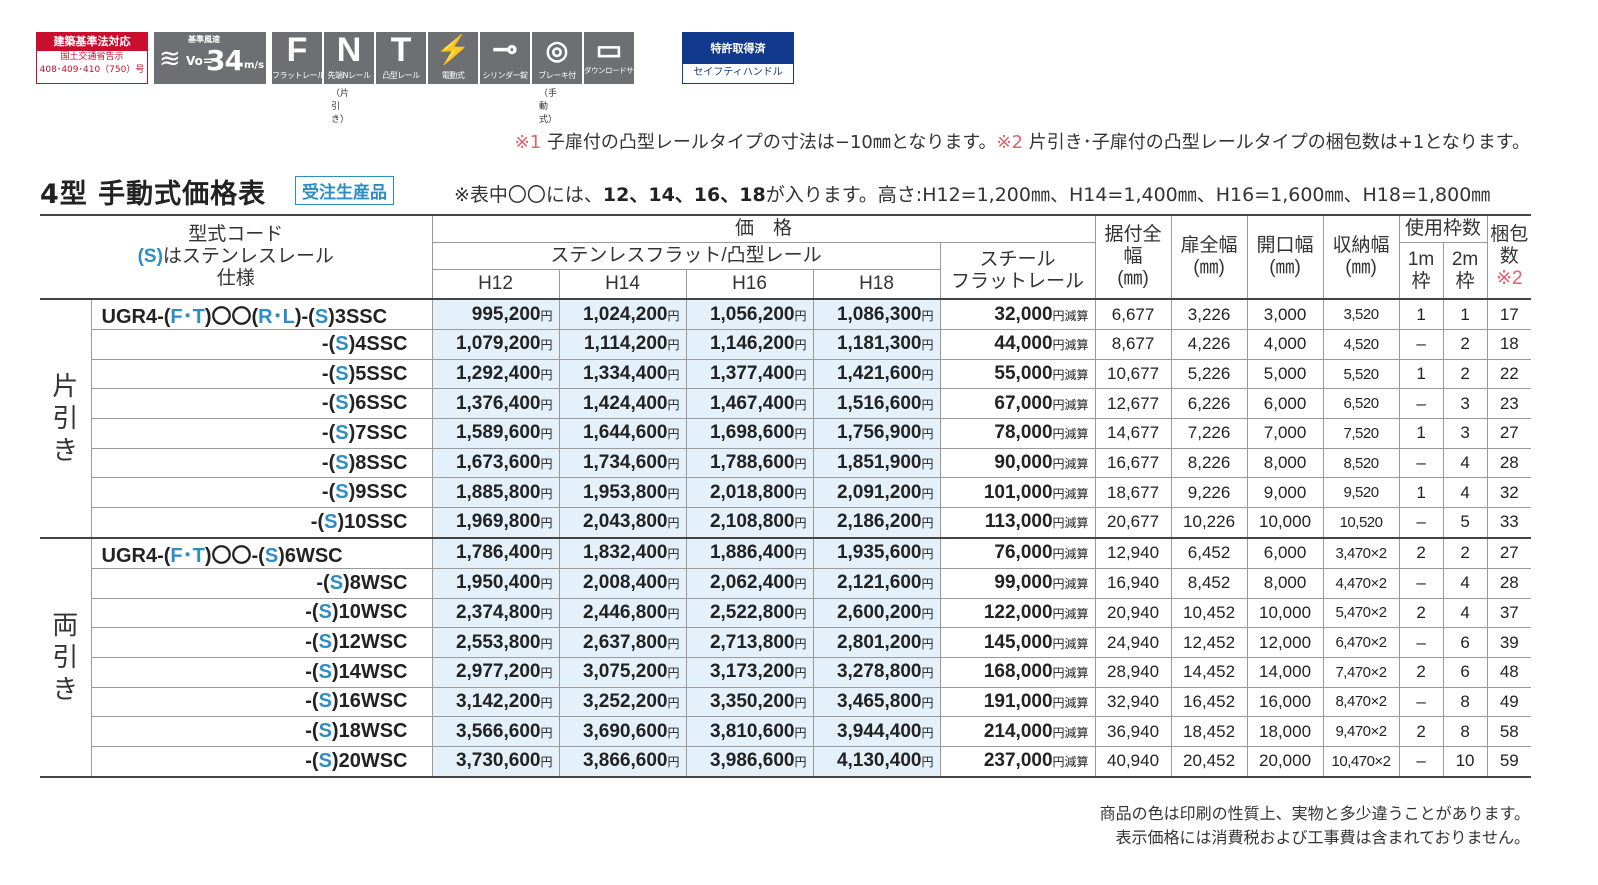  Describe the element at coordinates (92, 70) in the screenshot. I see `building-standard-line2: 408･409･410（750）号` at that location.